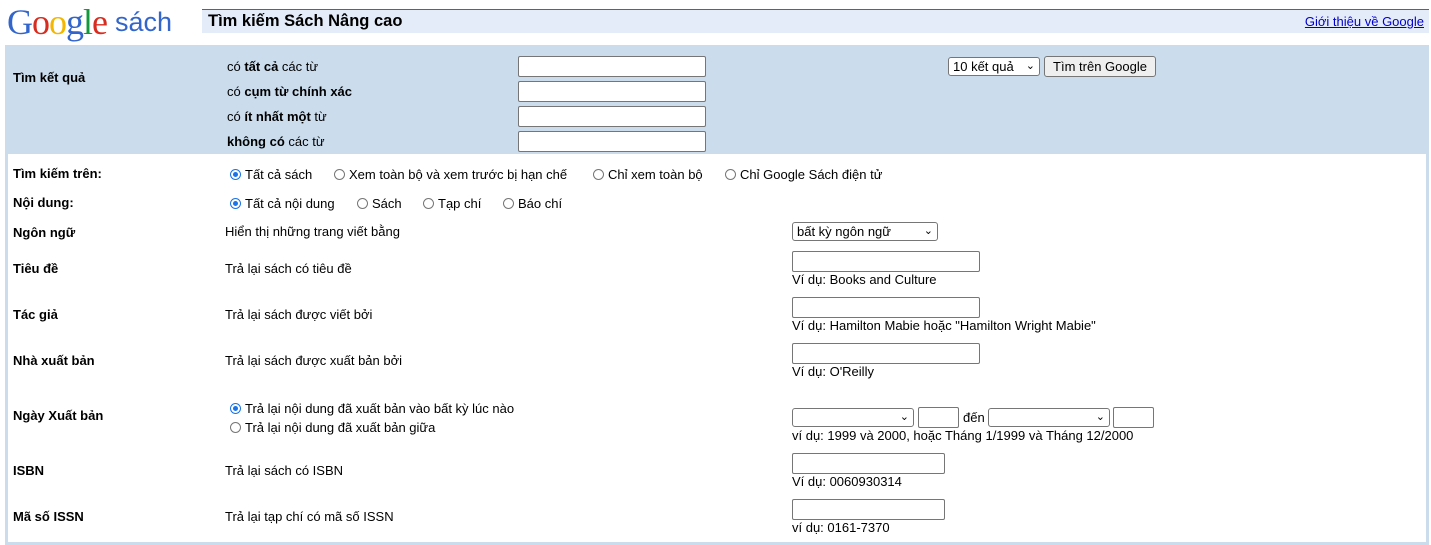 The height and width of the screenshot is (545, 1431). What do you see at coordinates (271, 174) in the screenshot?
I see `search-in-all-books-radio: Tất cả sách` at bounding box center [271, 174].